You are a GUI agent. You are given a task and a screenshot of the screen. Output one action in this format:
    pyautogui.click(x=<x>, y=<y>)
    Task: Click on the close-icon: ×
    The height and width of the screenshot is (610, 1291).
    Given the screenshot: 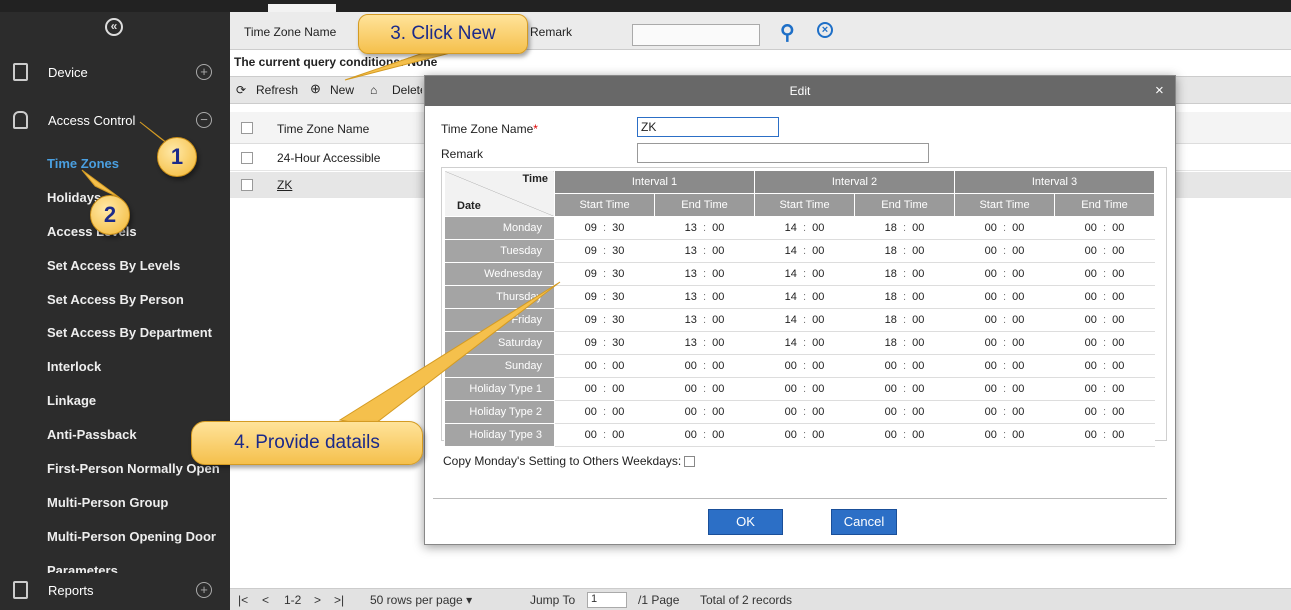 What is the action you would take?
    pyautogui.click(x=1159, y=91)
    